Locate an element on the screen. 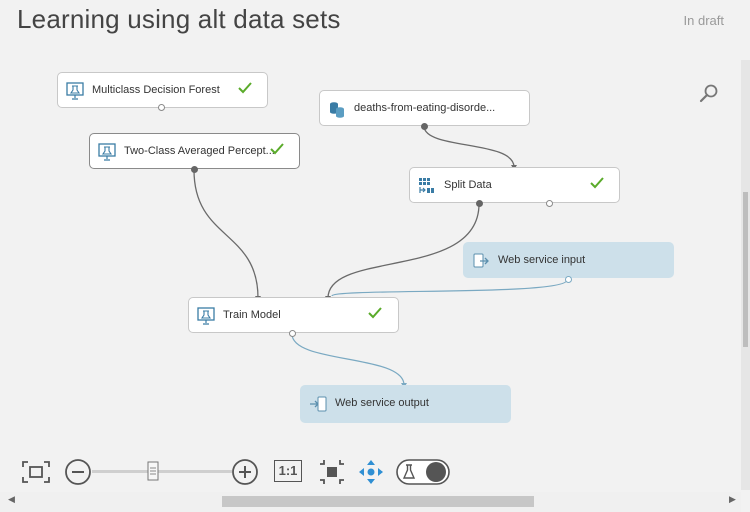 The image size is (750, 512). fit-to-screen-icon is located at coordinates (36, 472).